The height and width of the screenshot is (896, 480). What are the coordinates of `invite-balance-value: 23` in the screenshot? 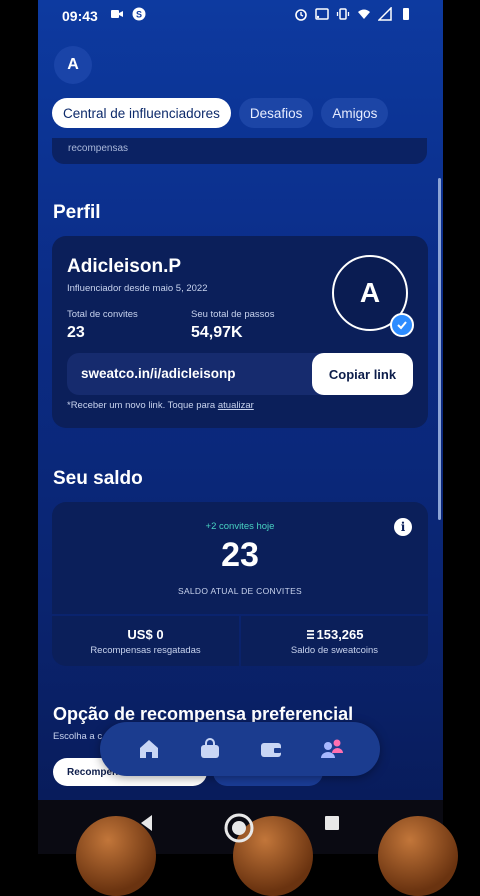 It's located at (240, 555).